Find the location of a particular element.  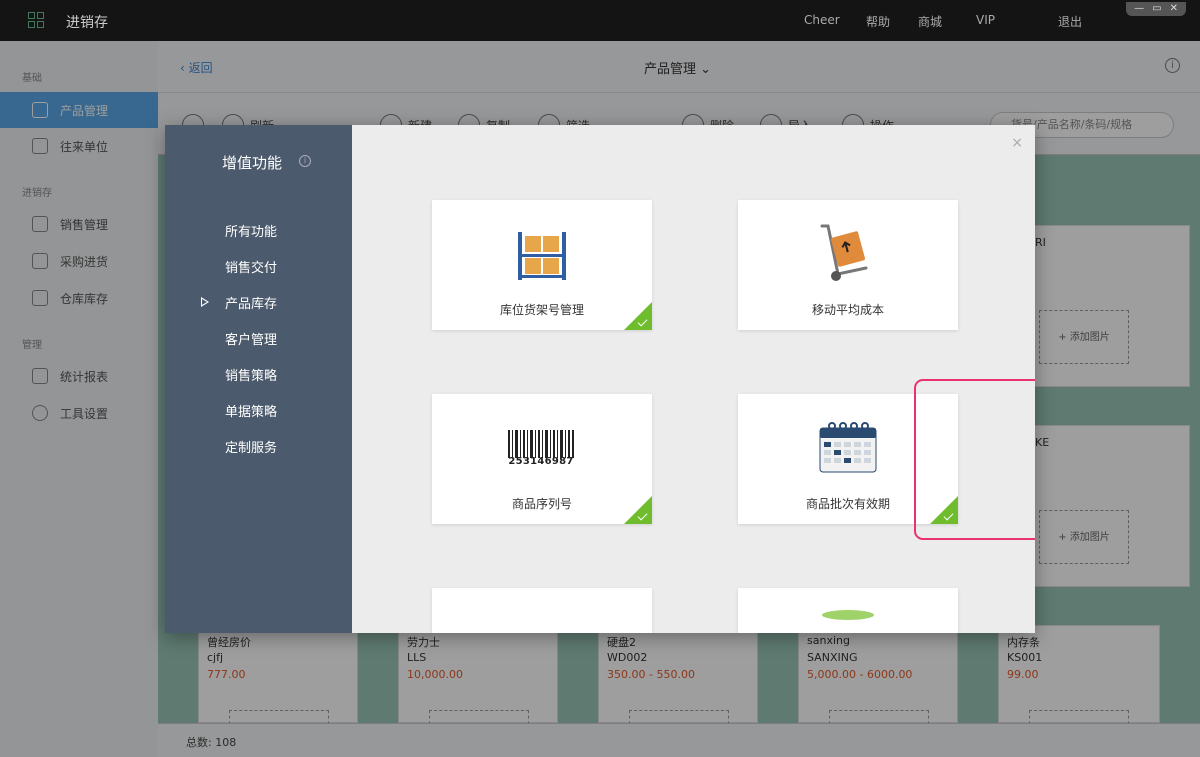

sidebar-item-warehouse: 仓库库存 is located at coordinates (79, 298).